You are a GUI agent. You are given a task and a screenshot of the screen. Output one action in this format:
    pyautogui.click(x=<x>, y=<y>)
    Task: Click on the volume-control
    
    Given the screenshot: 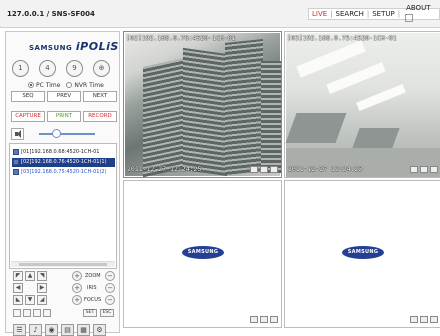 What is the action you would take?
    pyautogui.click(x=64, y=134)
    